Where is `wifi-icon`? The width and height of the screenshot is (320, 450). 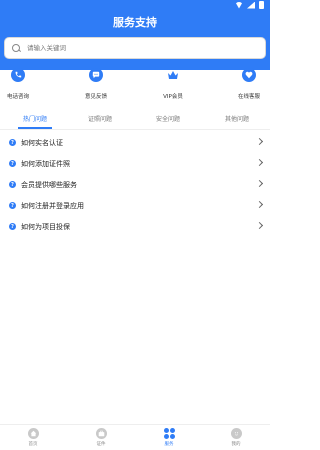 wifi-icon is located at coordinates (239, 5).